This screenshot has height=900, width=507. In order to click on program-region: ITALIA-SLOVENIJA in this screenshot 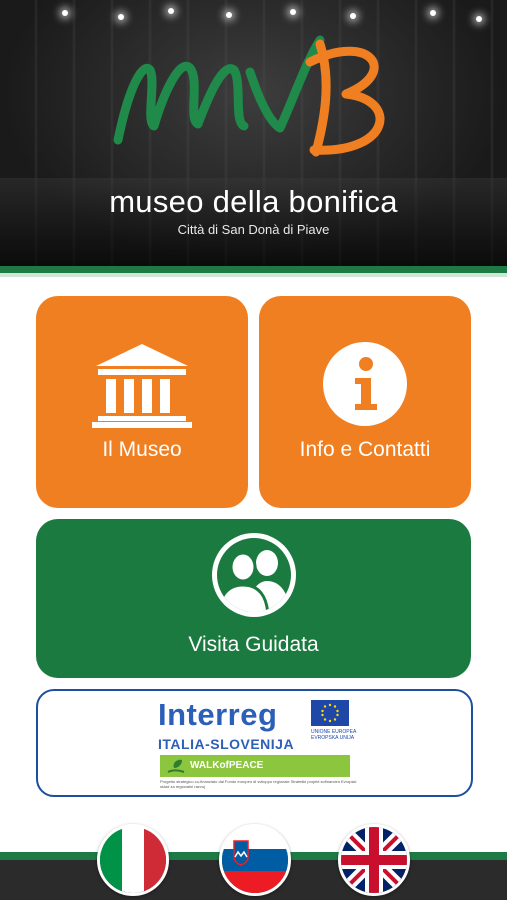, I will do `click(226, 744)`.